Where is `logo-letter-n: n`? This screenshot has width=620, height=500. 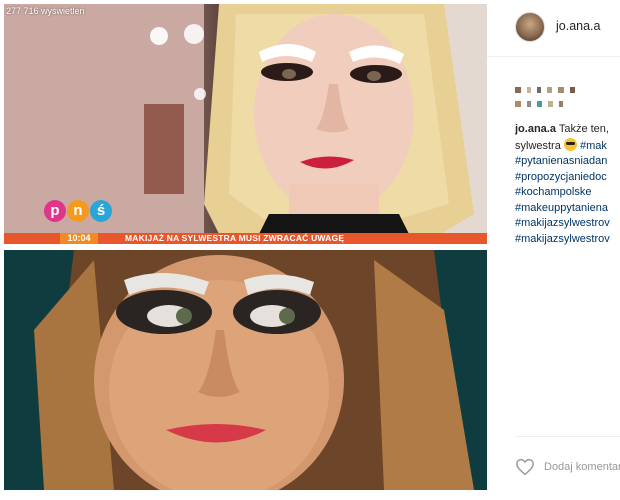
logo-letter-n: n is located at coordinates (78, 211).